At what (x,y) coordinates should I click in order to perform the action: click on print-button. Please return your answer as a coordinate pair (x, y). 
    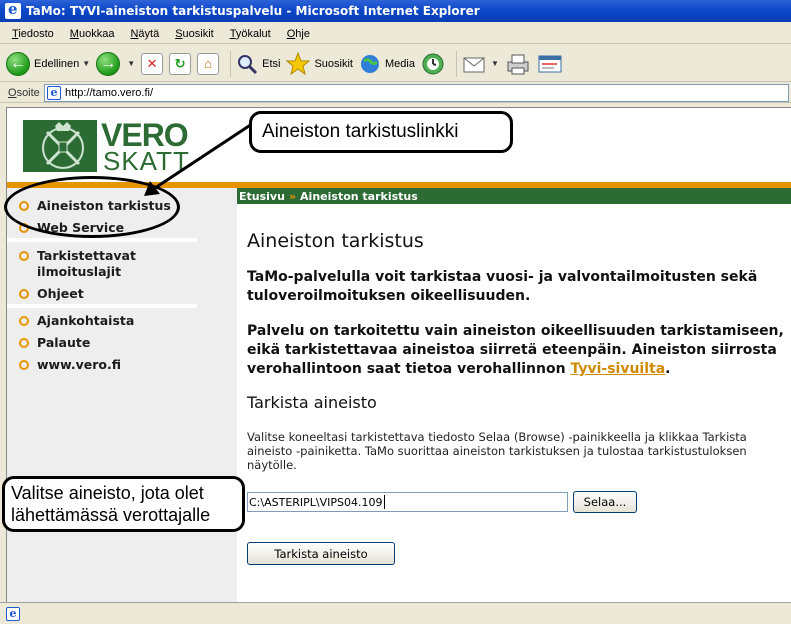
    Looking at the image, I should click on (518, 64).